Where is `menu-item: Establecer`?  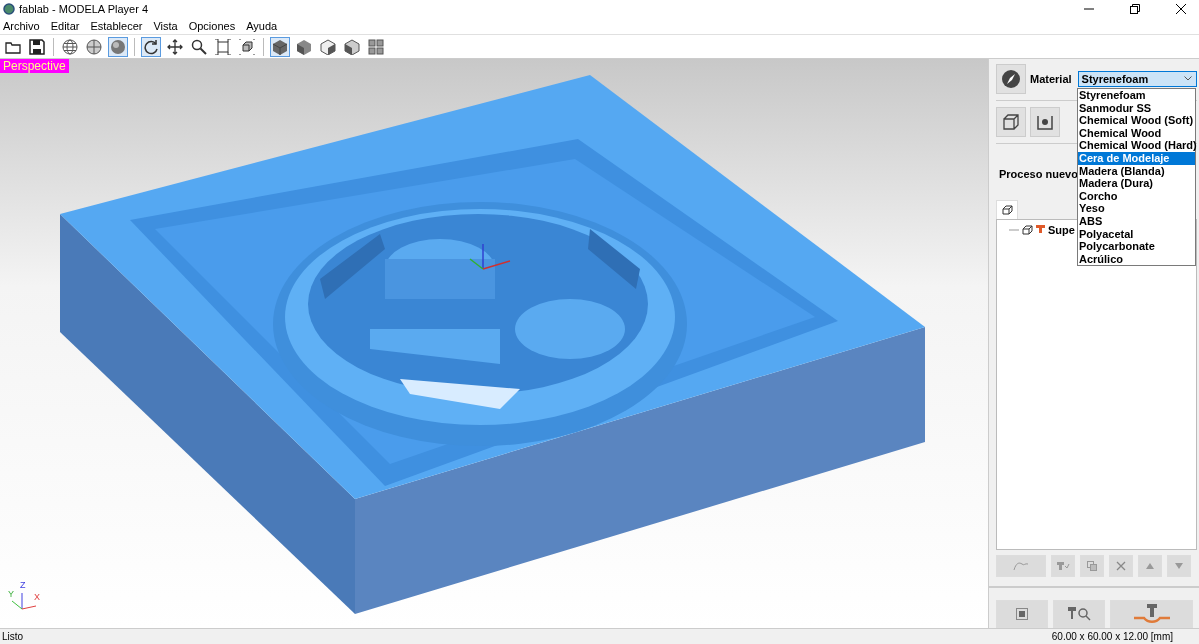 menu-item: Establecer is located at coordinates (116, 25).